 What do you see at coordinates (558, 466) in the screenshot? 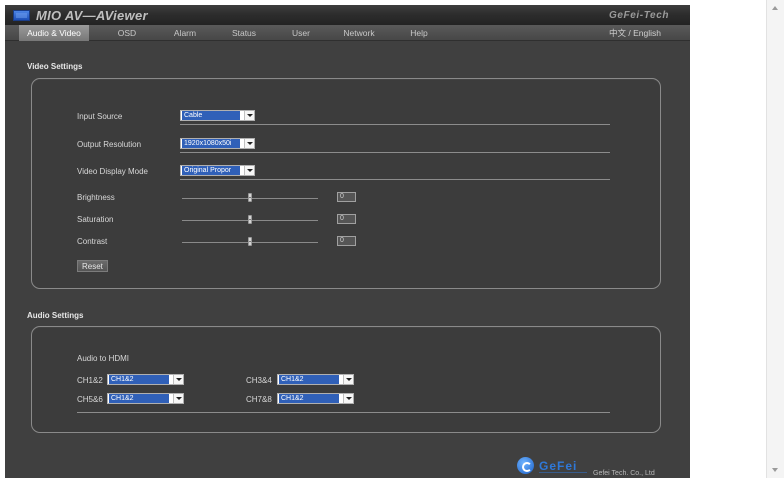
I see `footer-brand: GeFei` at bounding box center [558, 466].